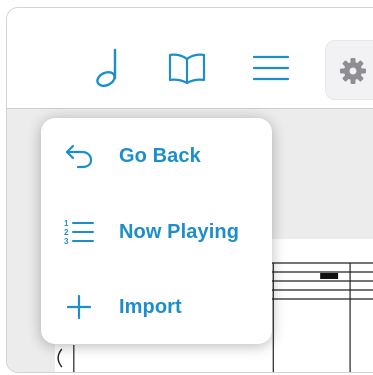 Image resolution: width=373 pixels, height=375 pixels. Describe the element at coordinates (79, 232) in the screenshot. I see `numbered-list-icon: 1 2 3` at that location.